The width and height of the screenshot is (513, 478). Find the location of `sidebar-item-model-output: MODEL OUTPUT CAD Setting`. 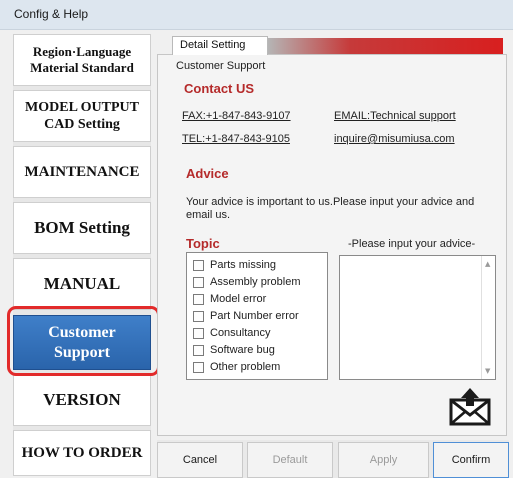

sidebar-item-model-output: MODEL OUTPUT CAD Setting is located at coordinates (82, 116).